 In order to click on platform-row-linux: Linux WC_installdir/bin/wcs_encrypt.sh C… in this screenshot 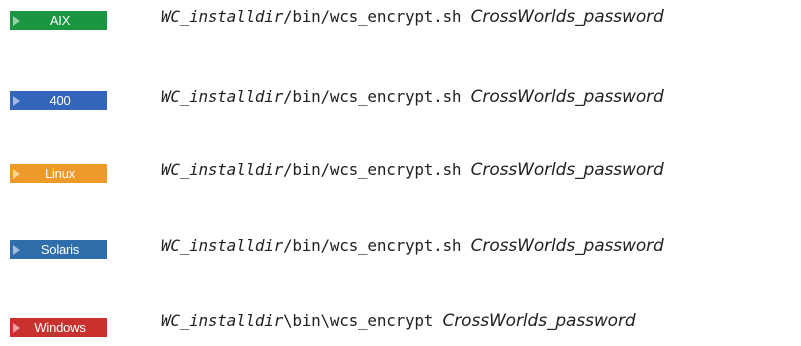, I will do `click(400, 168)`.